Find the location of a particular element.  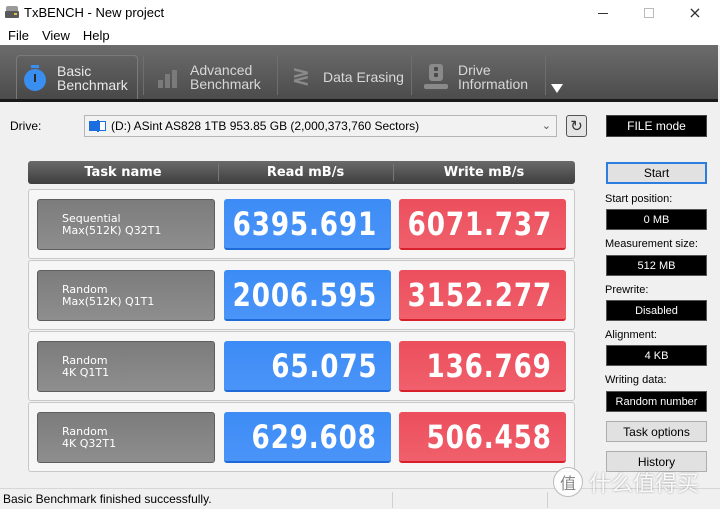

write-value: 136.769 is located at coordinates (482, 366).